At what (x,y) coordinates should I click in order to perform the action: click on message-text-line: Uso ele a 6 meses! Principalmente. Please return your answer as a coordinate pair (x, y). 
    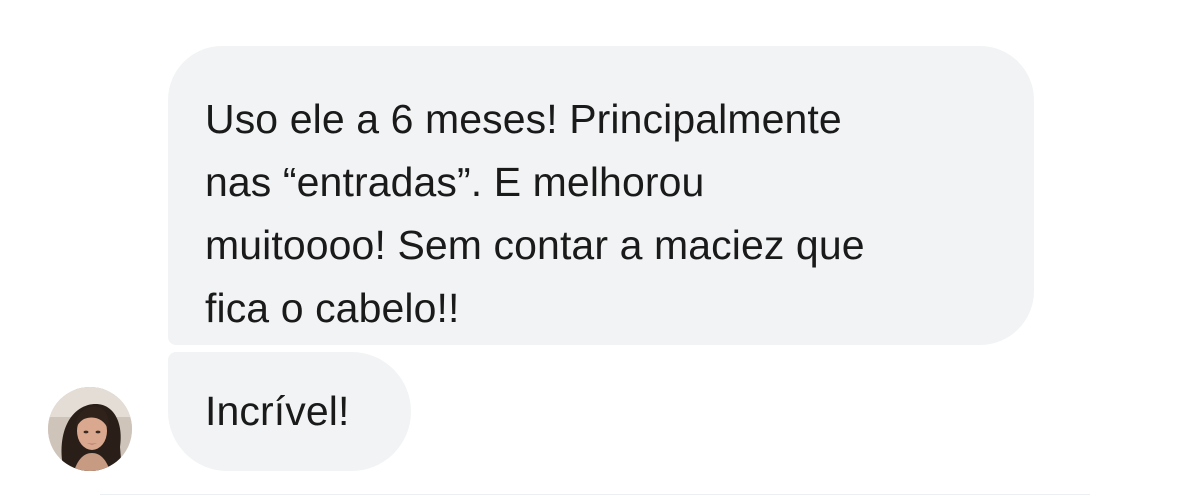
    Looking at the image, I should click on (523, 119).